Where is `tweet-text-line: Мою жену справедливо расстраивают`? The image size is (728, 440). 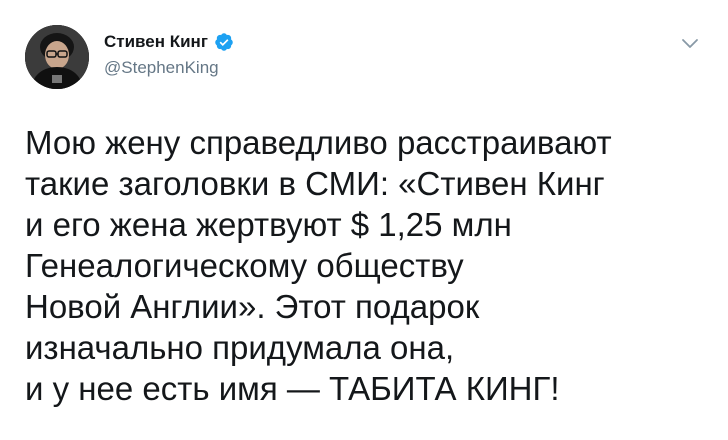 tweet-text-line: Мою жену справедливо расстраивают is located at coordinates (318, 142).